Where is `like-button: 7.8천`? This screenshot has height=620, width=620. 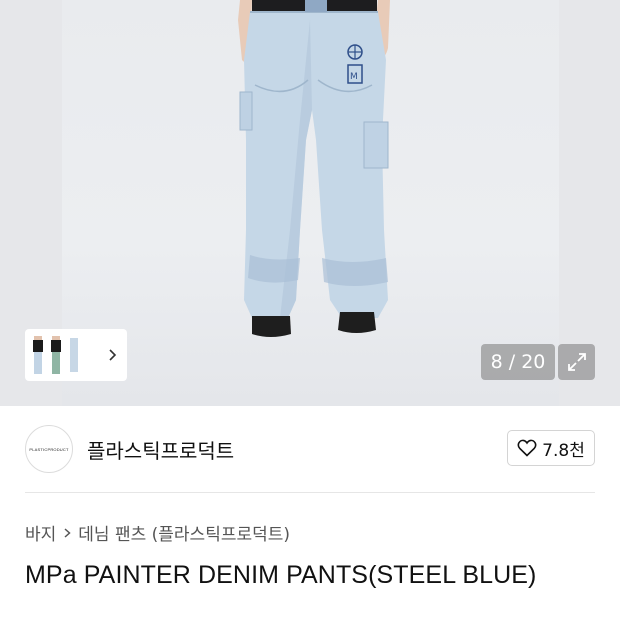
like-button: 7.8천 is located at coordinates (551, 448).